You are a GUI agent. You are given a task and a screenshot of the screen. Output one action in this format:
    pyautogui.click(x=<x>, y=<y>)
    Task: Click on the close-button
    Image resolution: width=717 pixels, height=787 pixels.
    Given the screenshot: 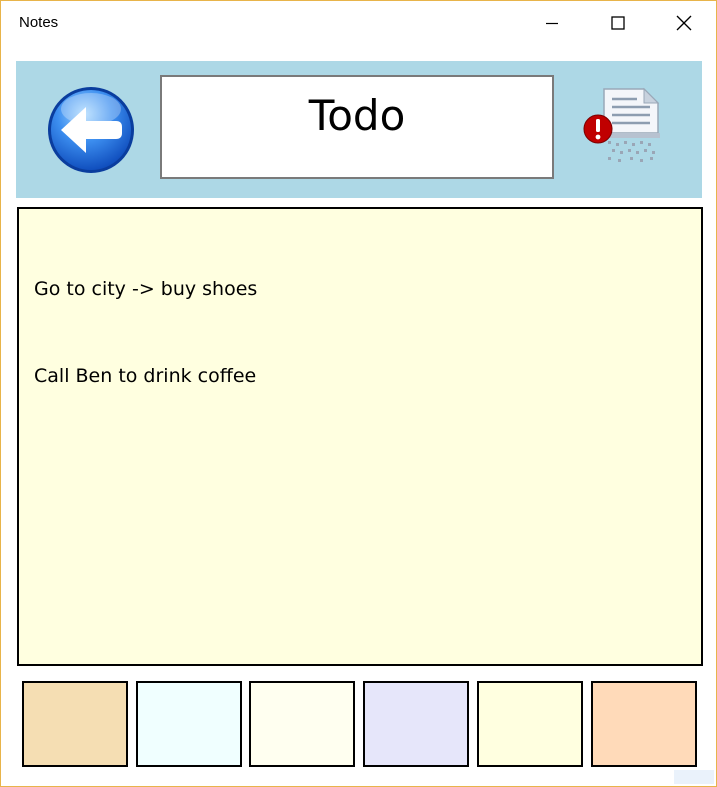 What is the action you would take?
    pyautogui.click(x=684, y=23)
    